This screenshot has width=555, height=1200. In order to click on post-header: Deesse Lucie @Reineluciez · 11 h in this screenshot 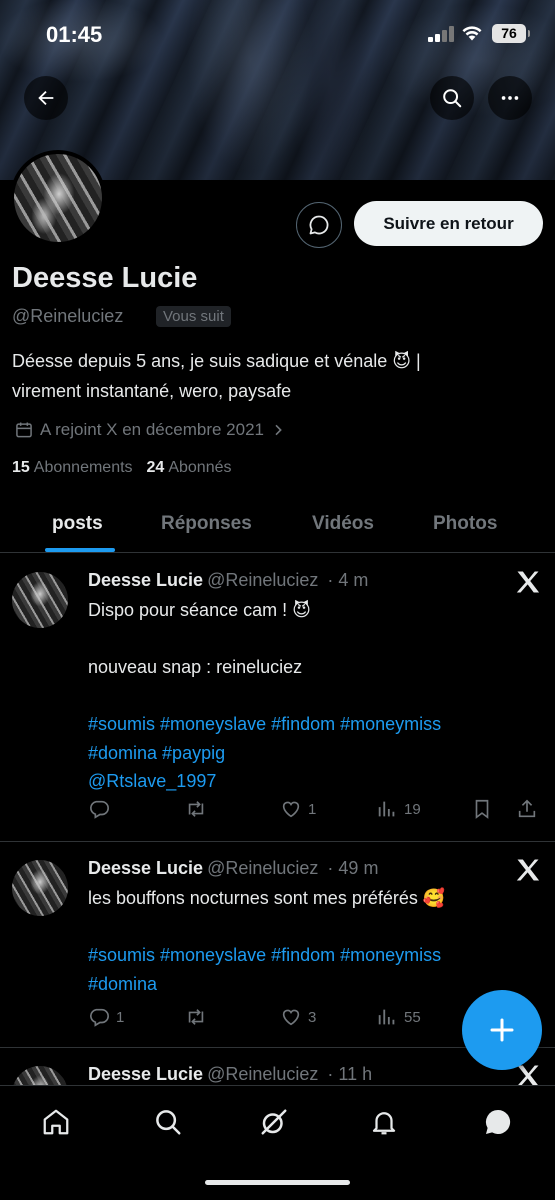, I will do `click(230, 1074)`.